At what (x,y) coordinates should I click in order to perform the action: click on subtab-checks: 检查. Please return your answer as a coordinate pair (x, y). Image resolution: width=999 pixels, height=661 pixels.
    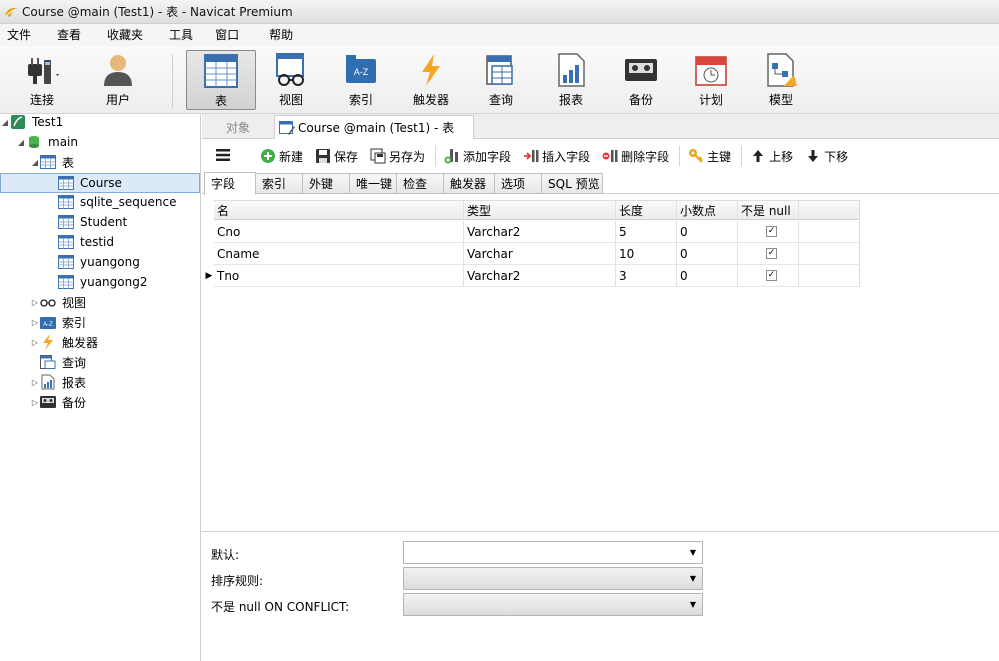
    Looking at the image, I should click on (420, 183).